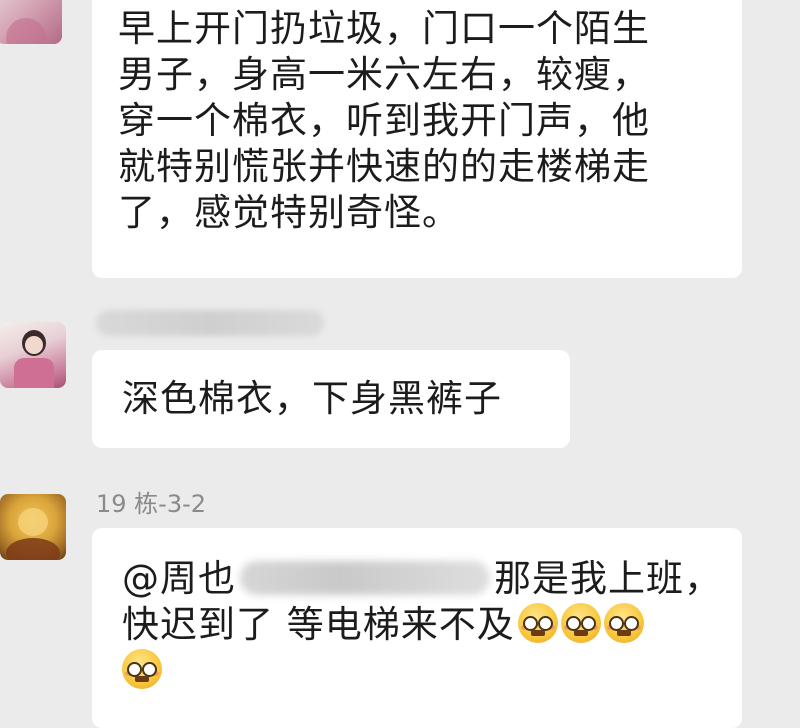  I want to click on message-line: 穿一个棉衣，听到我开门声，他, so click(384, 120).